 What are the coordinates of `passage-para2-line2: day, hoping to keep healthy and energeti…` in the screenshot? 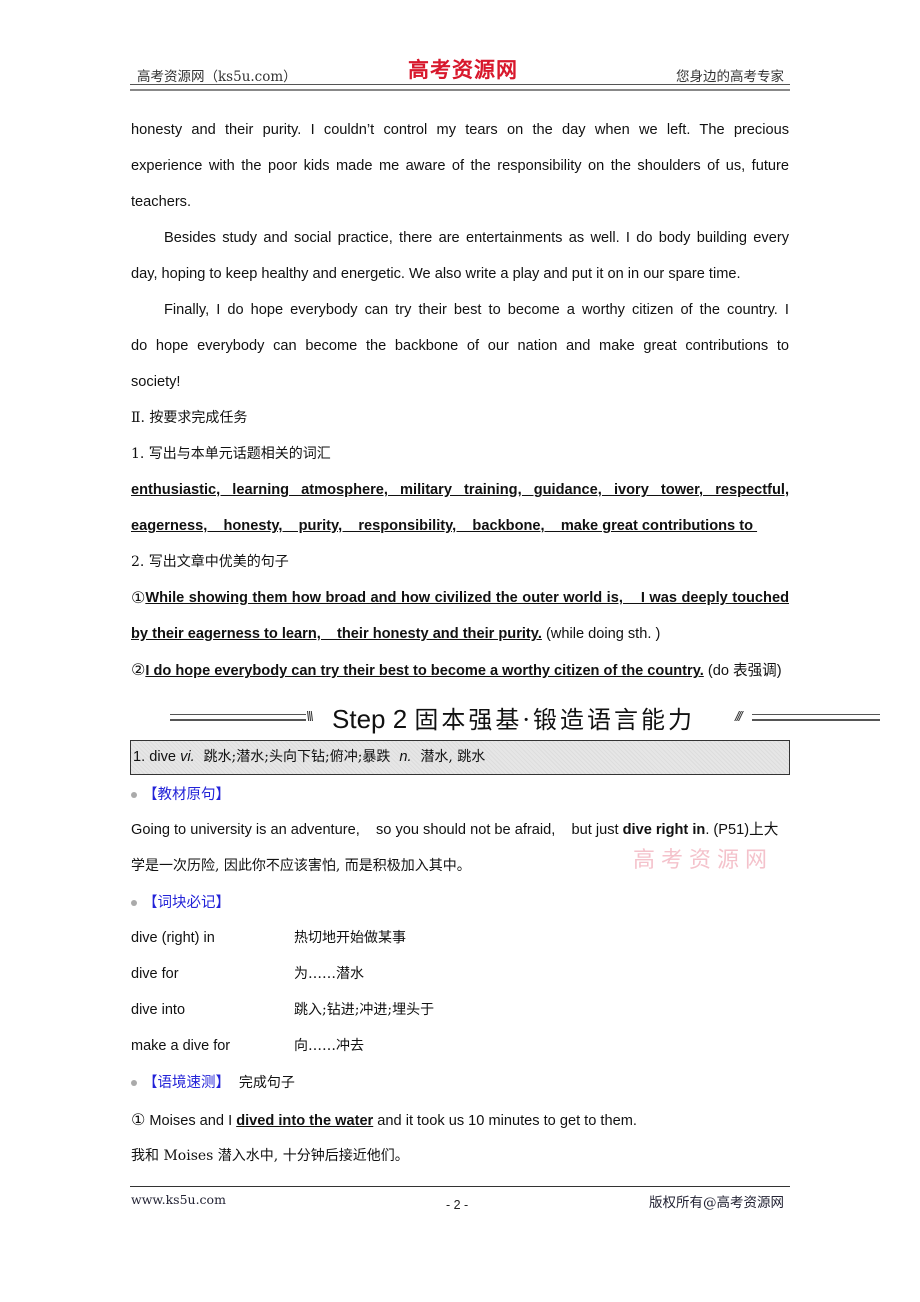 It's located at (436, 274).